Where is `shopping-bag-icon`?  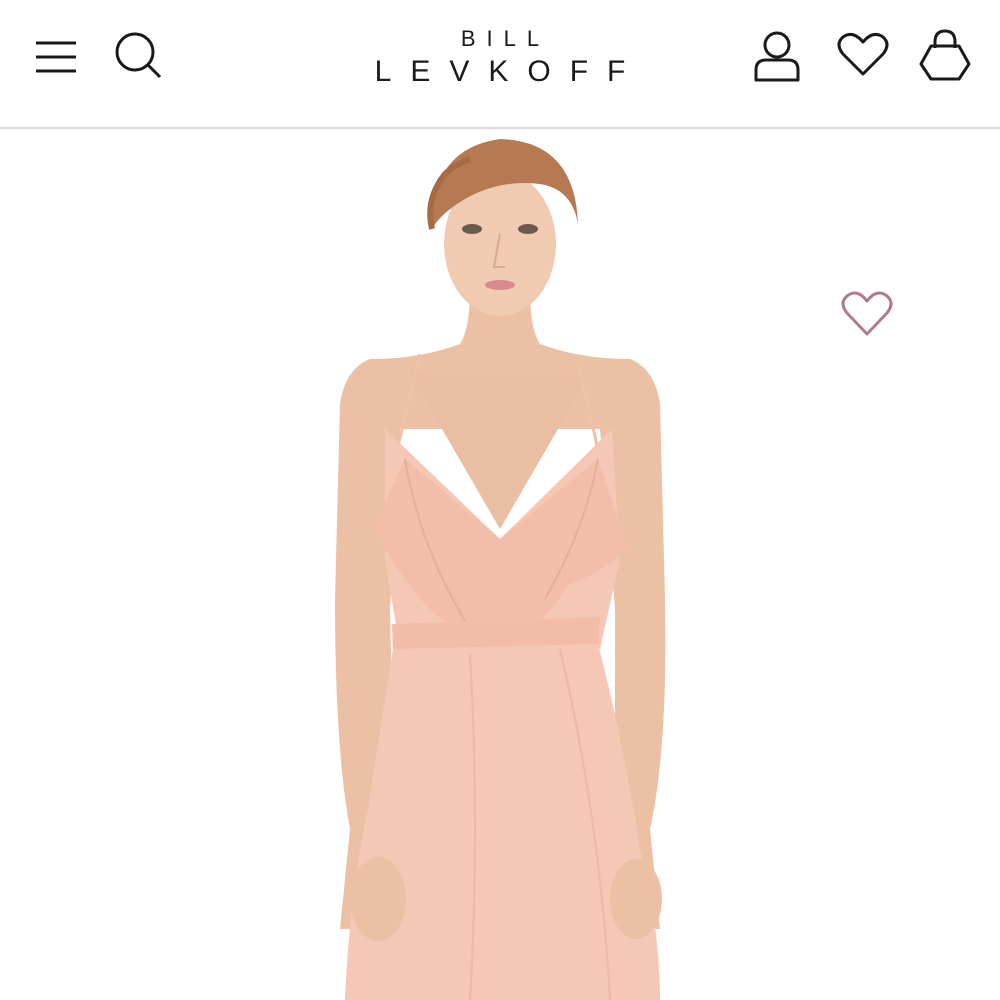 shopping-bag-icon is located at coordinates (945, 56).